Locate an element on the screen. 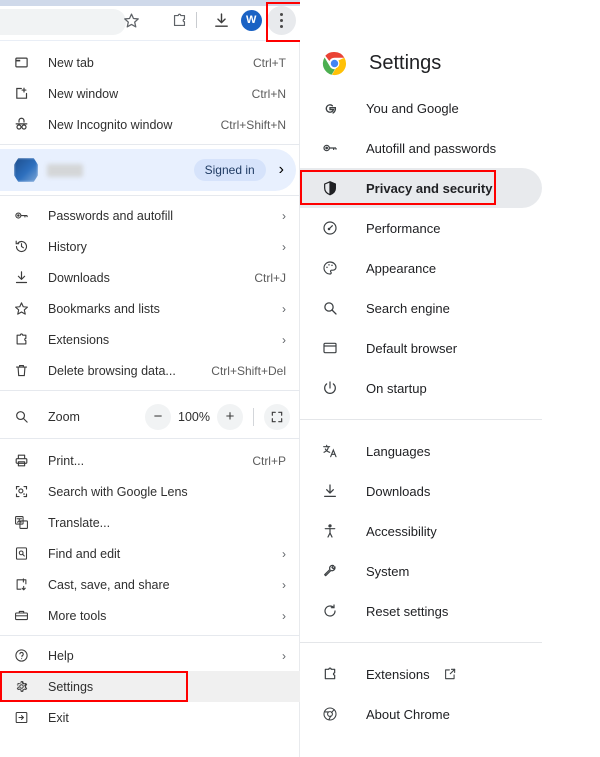  menu-item-label: Help is located at coordinates (61, 655).